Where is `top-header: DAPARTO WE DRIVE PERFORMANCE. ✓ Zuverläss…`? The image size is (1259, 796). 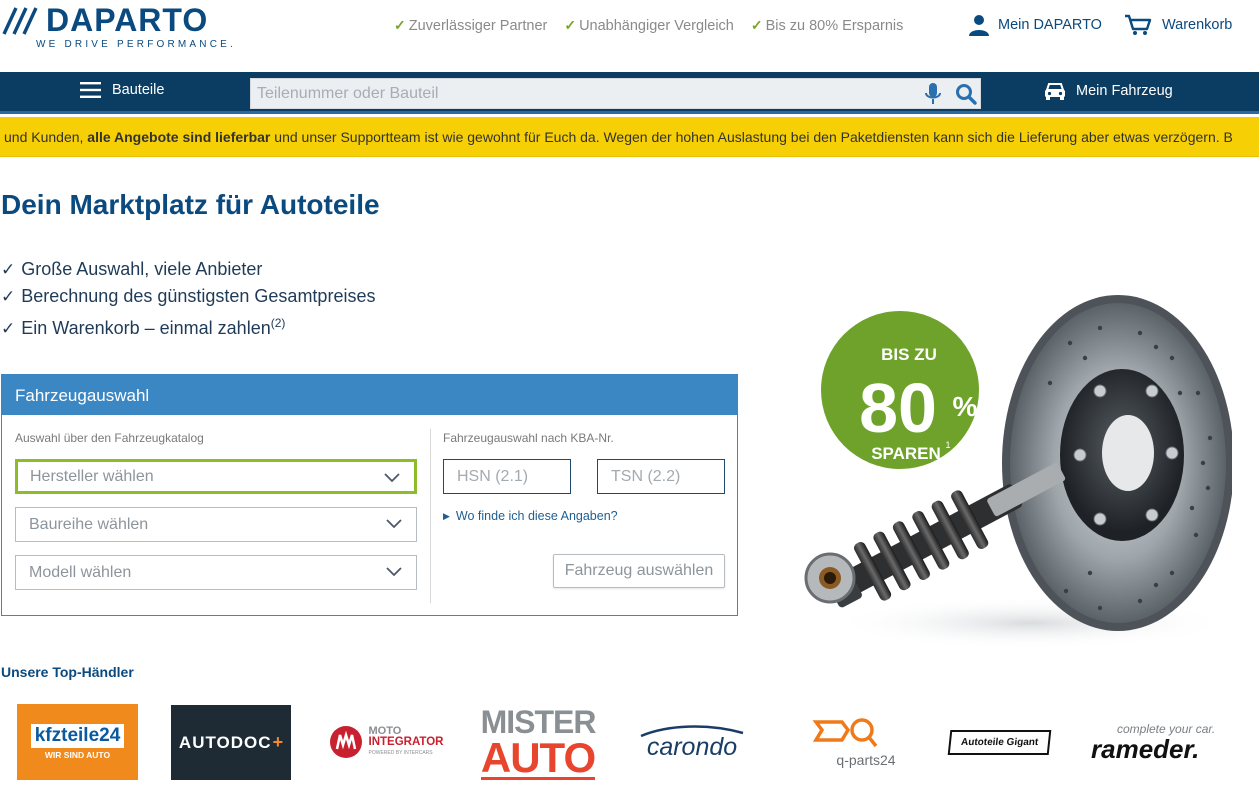
top-header: DAPARTO WE DRIVE PERFORMANCE. ✓ Zuverläss… is located at coordinates (629, 36).